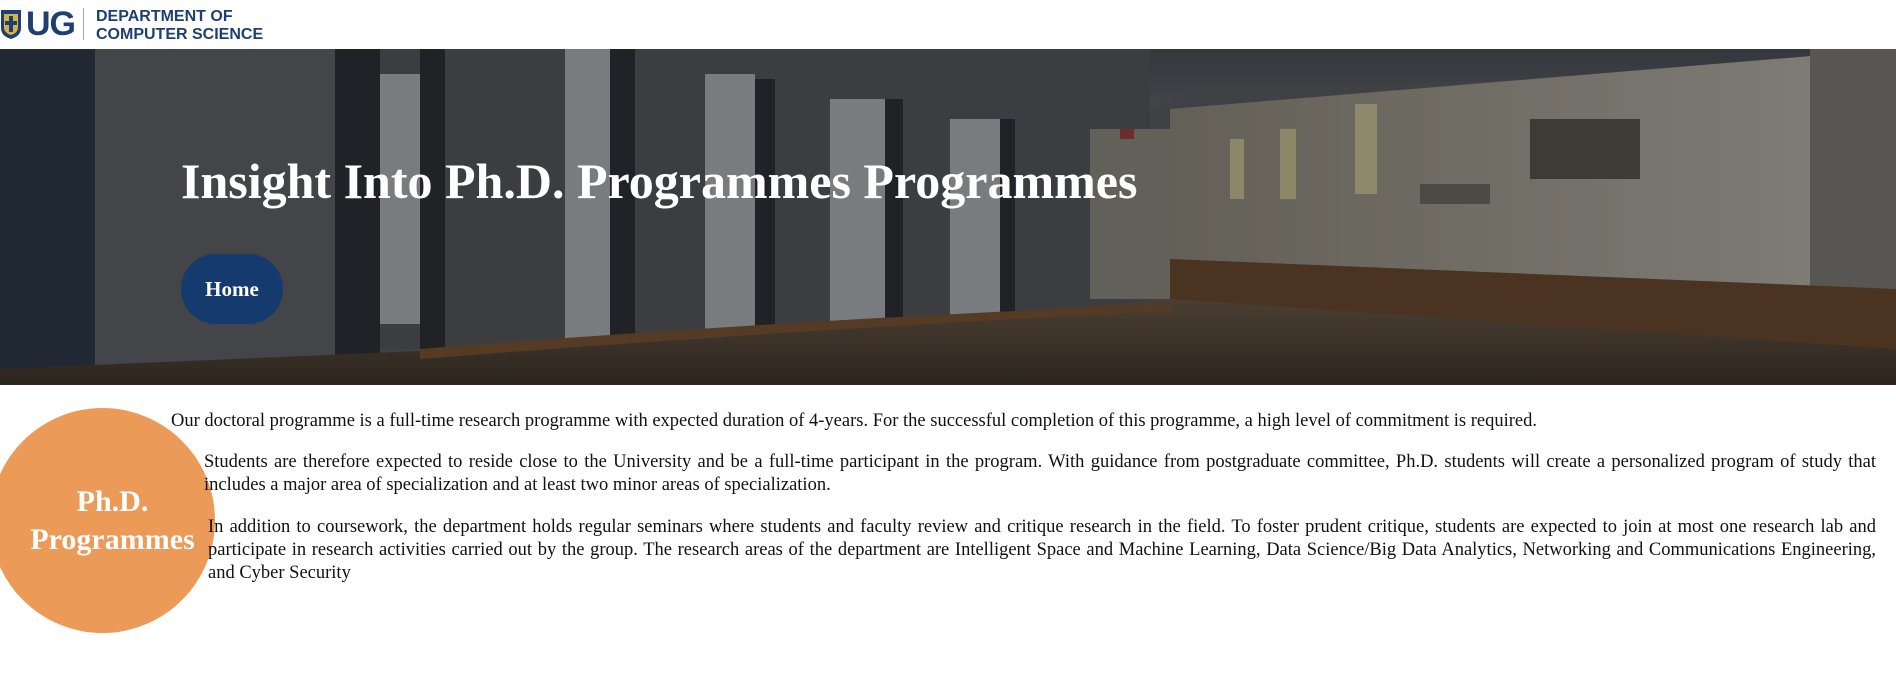 This screenshot has height=682, width=1896. I want to click on badge-line-2: Programmes, so click(112, 539).